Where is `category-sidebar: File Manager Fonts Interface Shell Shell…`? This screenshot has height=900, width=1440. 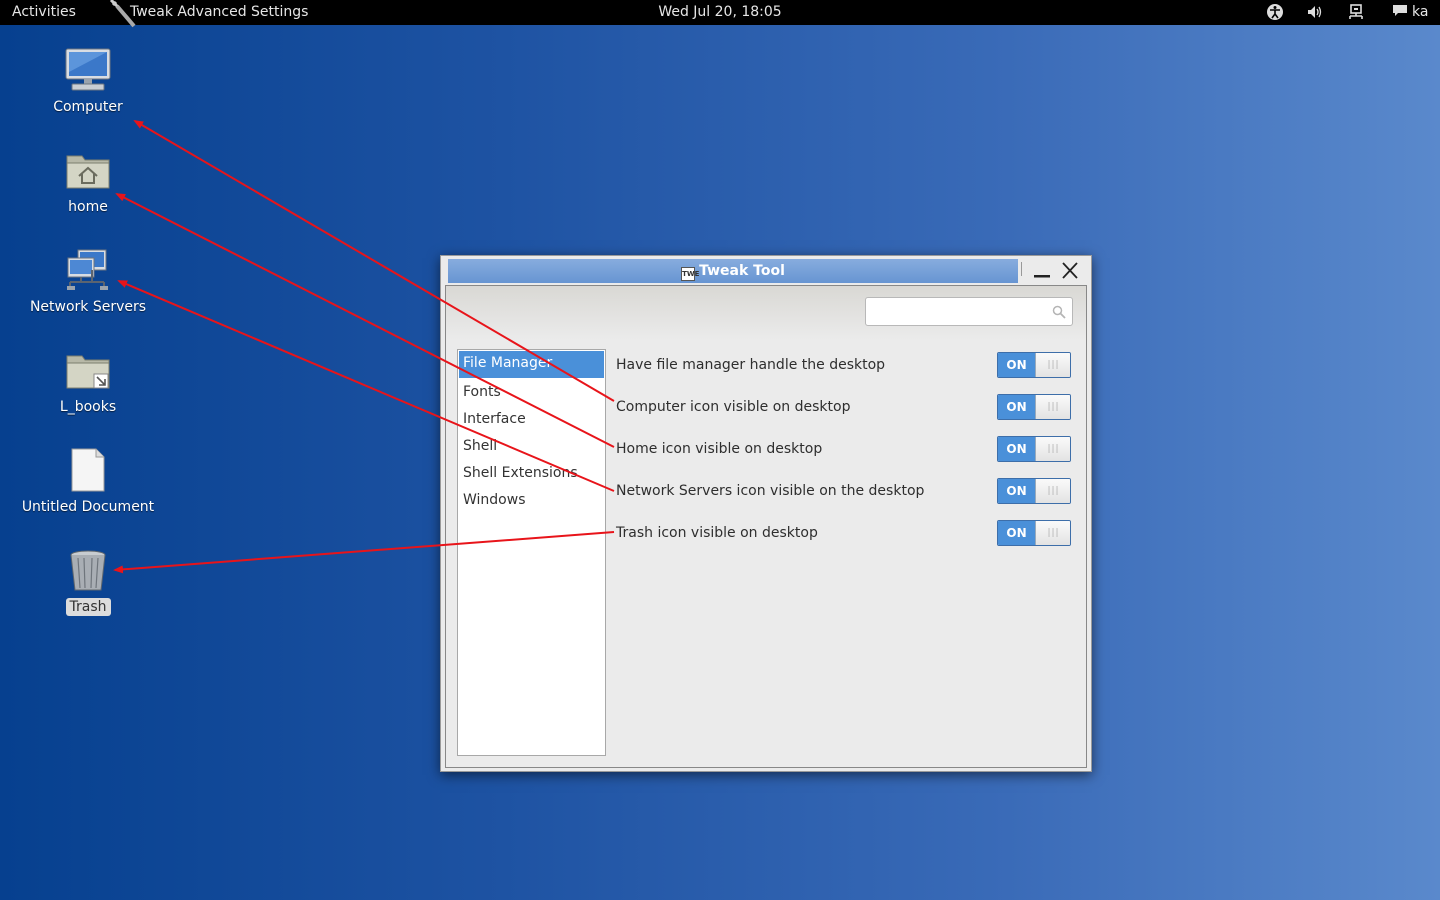 category-sidebar: File Manager Fonts Interface Shell Shell… is located at coordinates (531, 552).